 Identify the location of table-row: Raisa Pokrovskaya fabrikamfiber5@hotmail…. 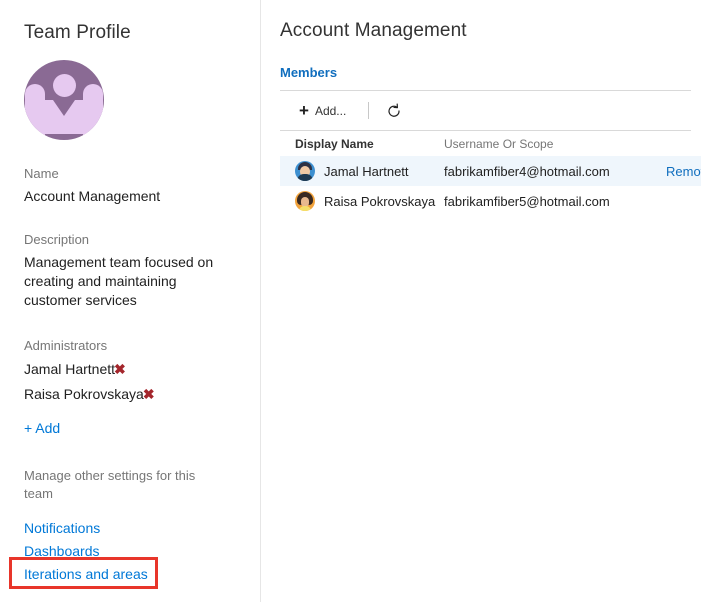
(490, 201).